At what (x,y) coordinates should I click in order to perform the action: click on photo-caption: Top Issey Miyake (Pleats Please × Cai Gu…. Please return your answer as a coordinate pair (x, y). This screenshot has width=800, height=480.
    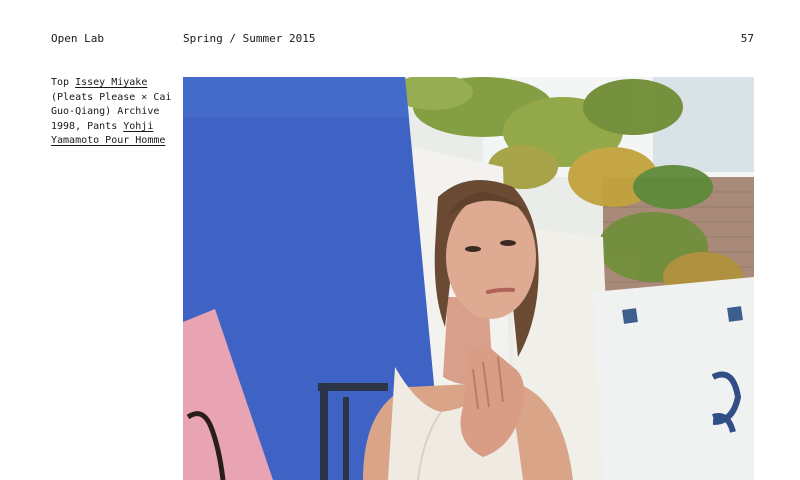
    Looking at the image, I should click on (113, 112).